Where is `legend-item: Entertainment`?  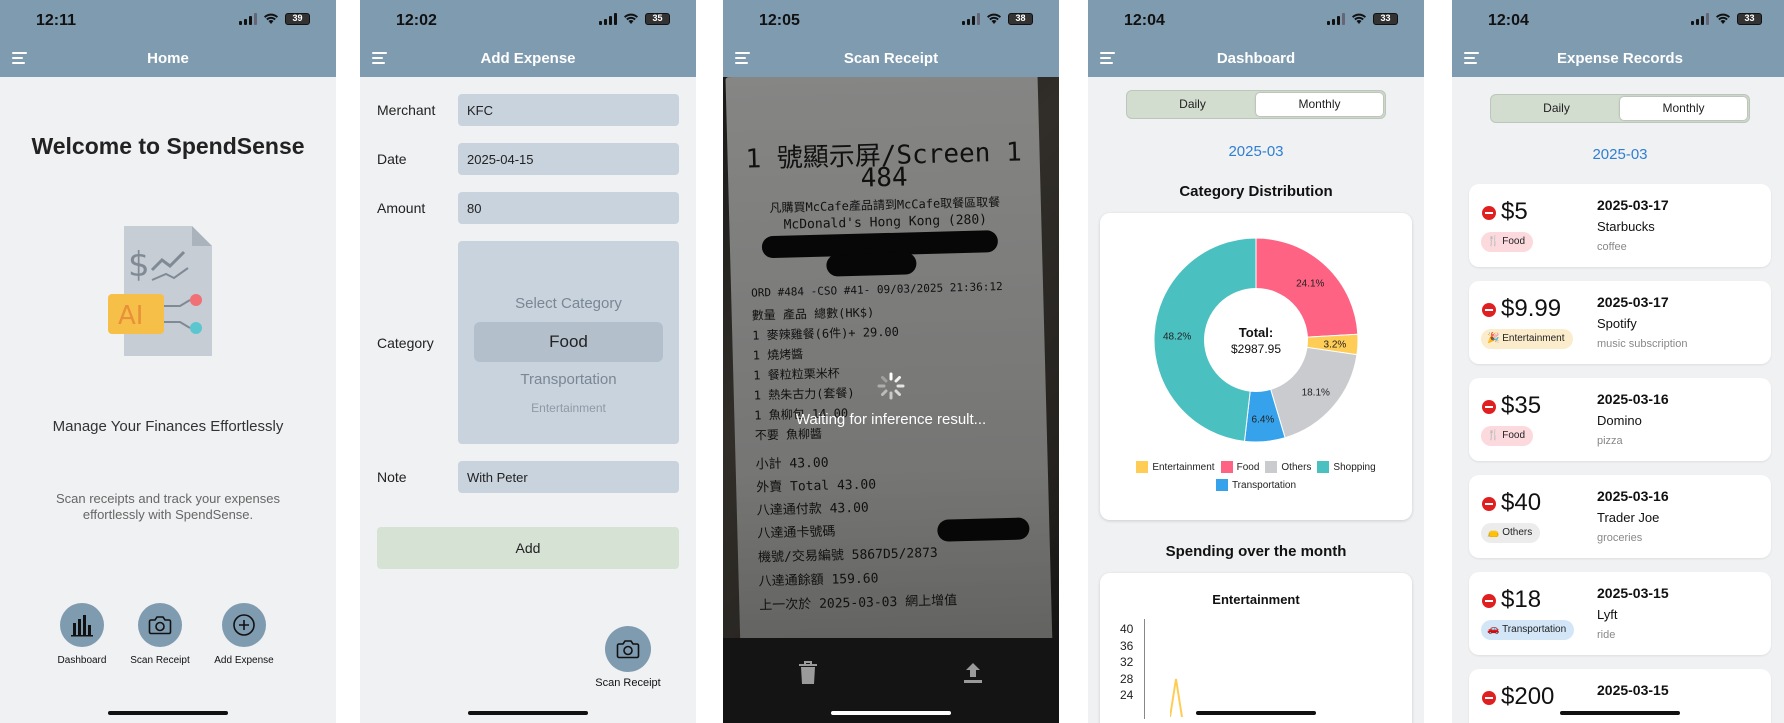 legend-item: Entertainment is located at coordinates (1175, 467).